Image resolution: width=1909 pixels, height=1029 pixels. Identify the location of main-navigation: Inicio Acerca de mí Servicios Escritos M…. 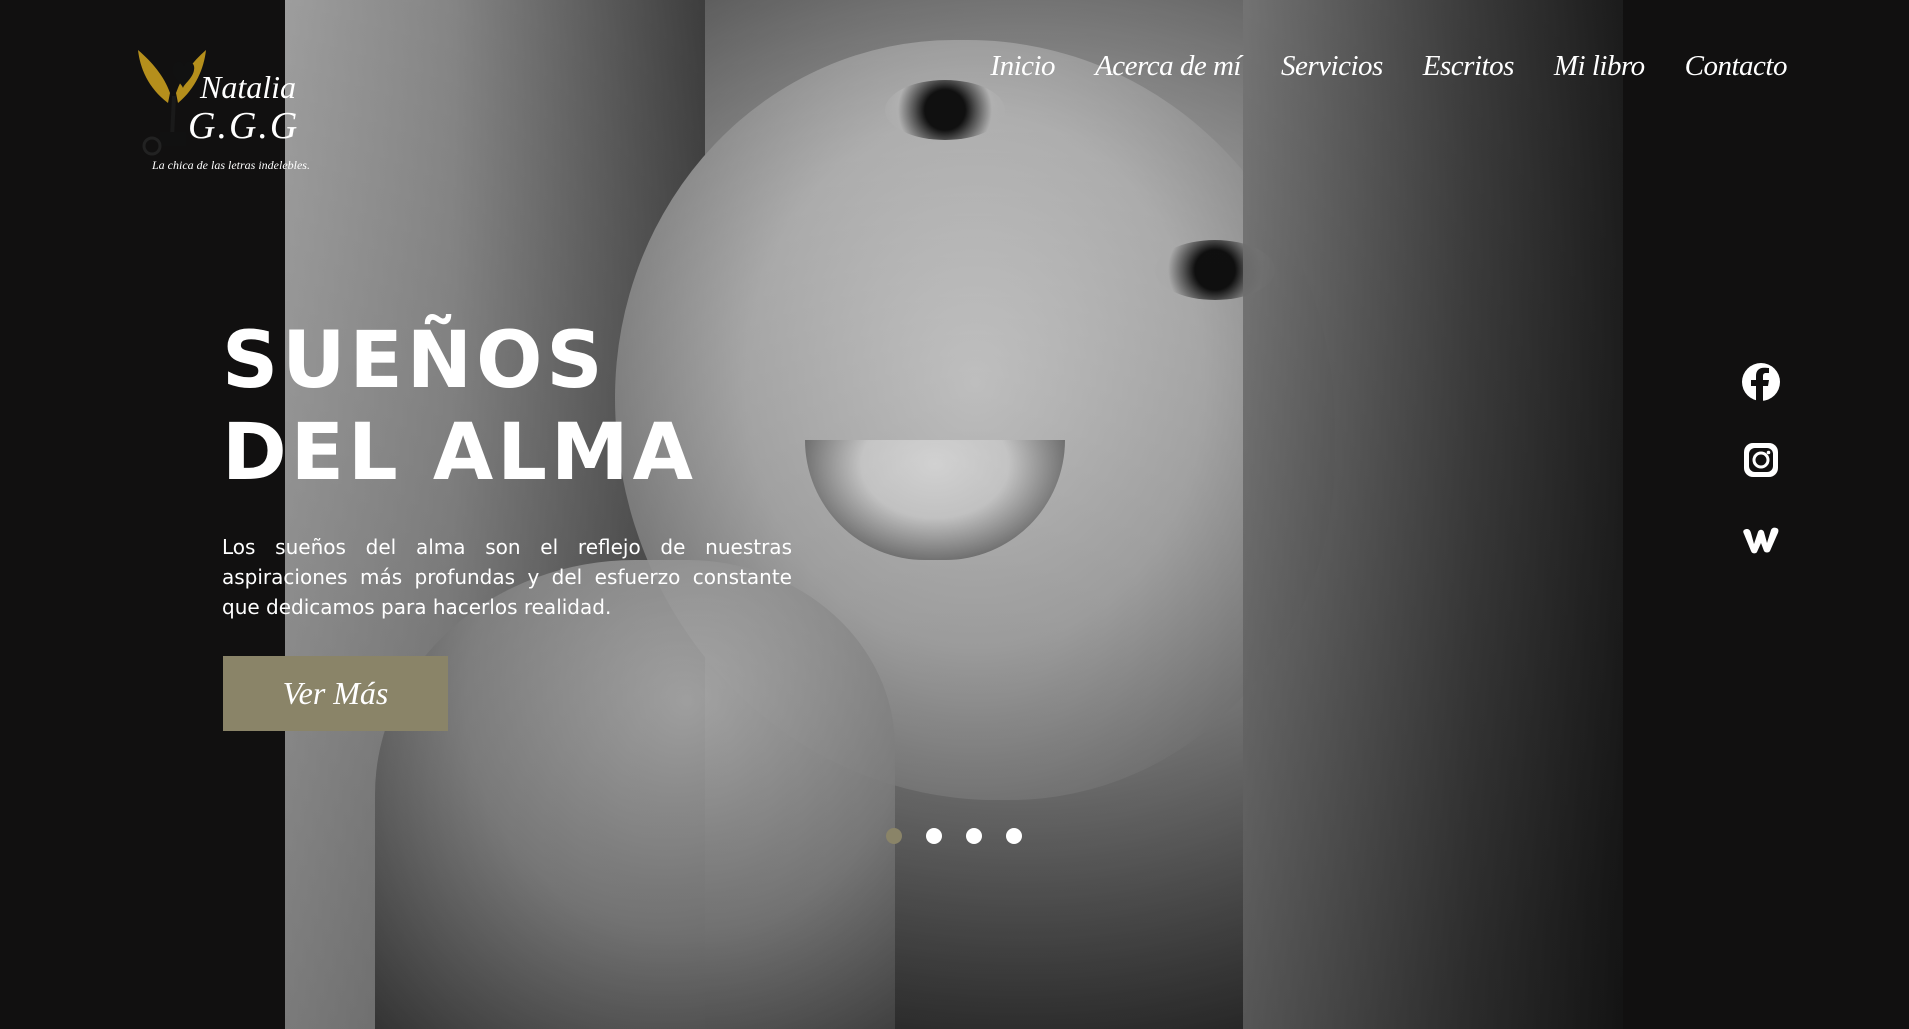
(1388, 66).